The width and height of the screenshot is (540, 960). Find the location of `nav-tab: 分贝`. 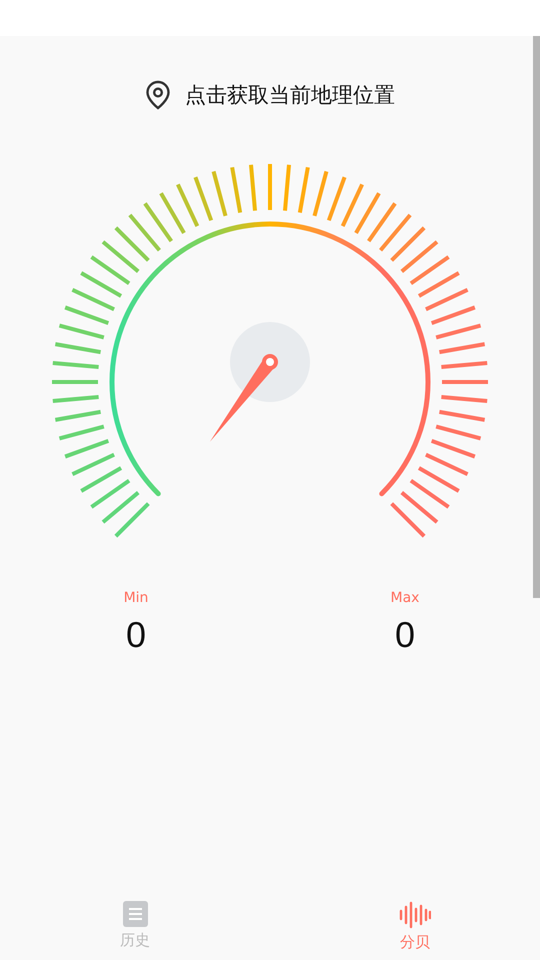

nav-tab: 分贝 is located at coordinates (415, 926).